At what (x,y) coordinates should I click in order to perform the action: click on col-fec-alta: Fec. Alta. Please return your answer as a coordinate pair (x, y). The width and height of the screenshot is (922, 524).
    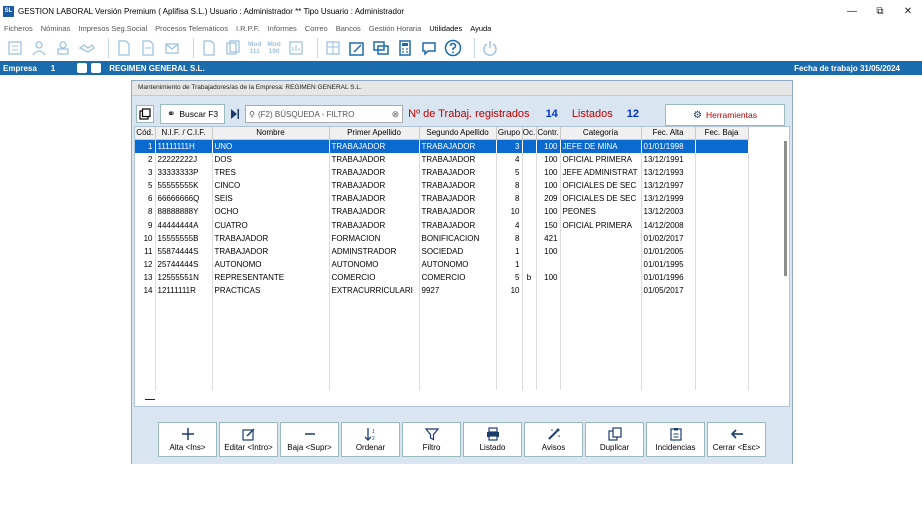
    Looking at the image, I should click on (668, 133).